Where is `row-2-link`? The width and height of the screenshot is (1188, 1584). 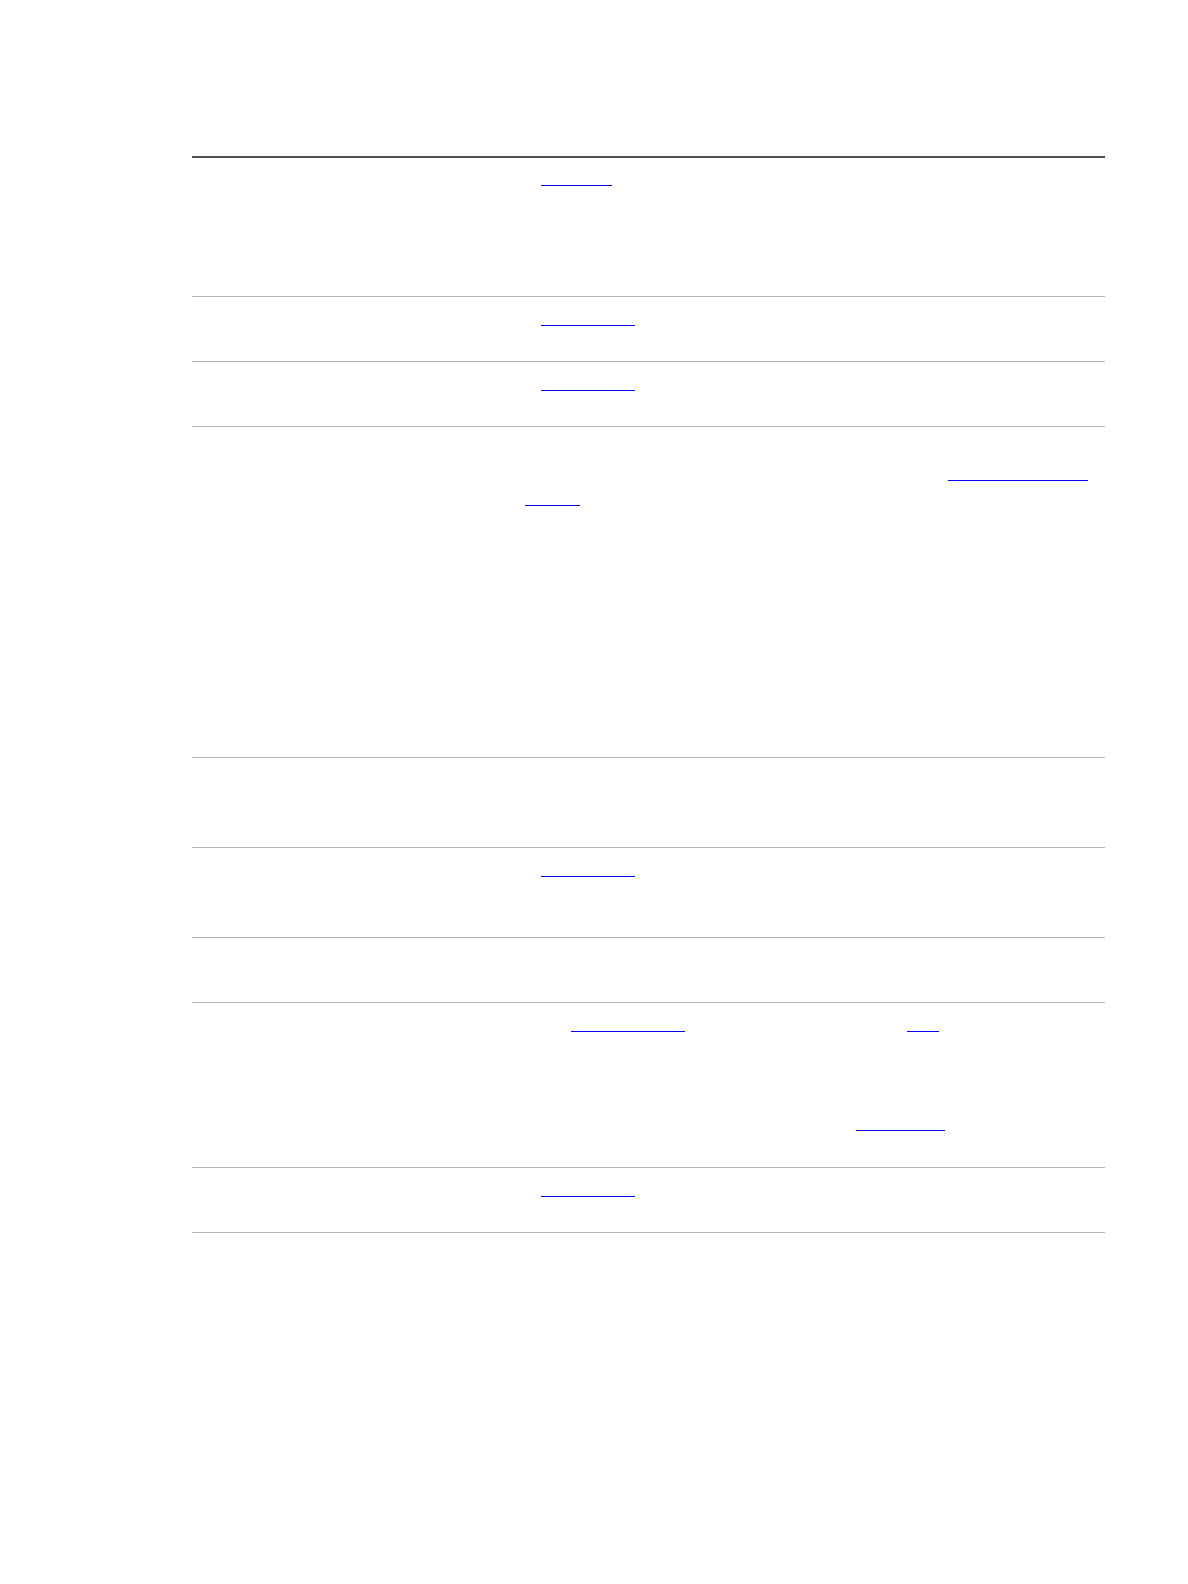 row-2-link is located at coordinates (588, 325).